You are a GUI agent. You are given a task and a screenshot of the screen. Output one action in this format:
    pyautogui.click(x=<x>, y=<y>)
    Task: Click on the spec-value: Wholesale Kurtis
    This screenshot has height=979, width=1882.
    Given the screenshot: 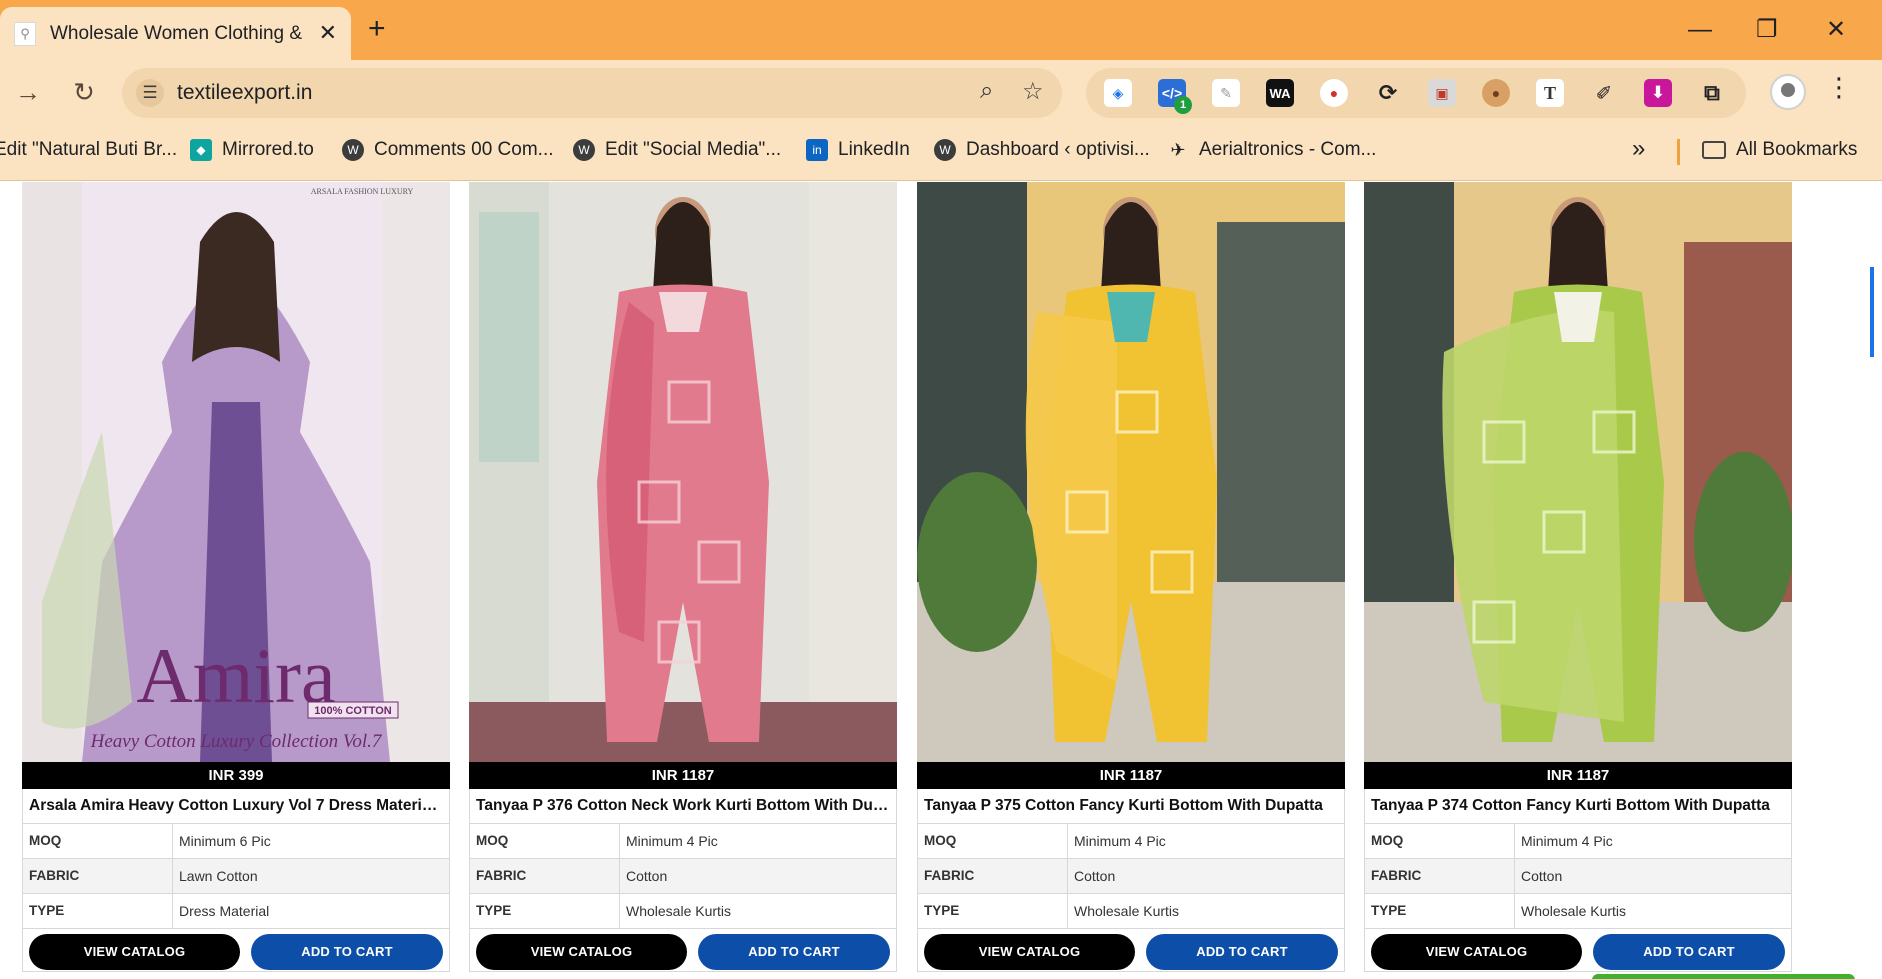 What is the action you would take?
    pyautogui.click(x=1574, y=911)
    